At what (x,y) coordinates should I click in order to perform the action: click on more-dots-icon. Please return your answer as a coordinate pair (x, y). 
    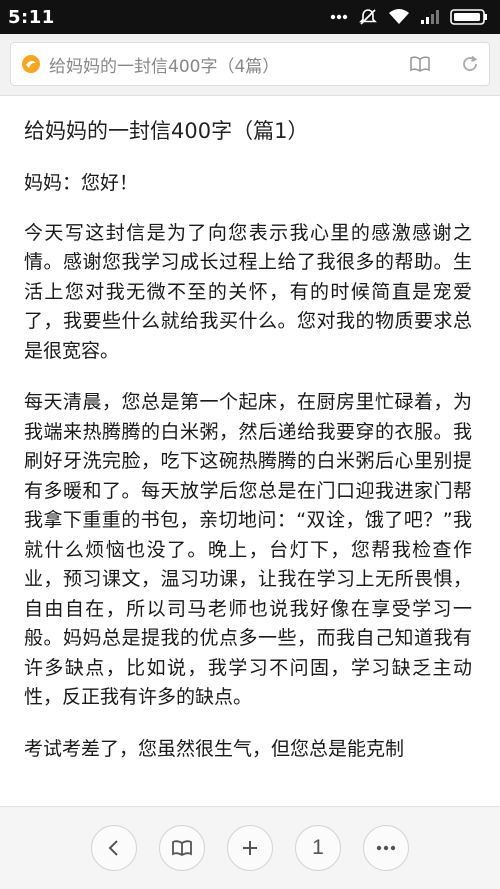
    Looking at the image, I should click on (339, 17).